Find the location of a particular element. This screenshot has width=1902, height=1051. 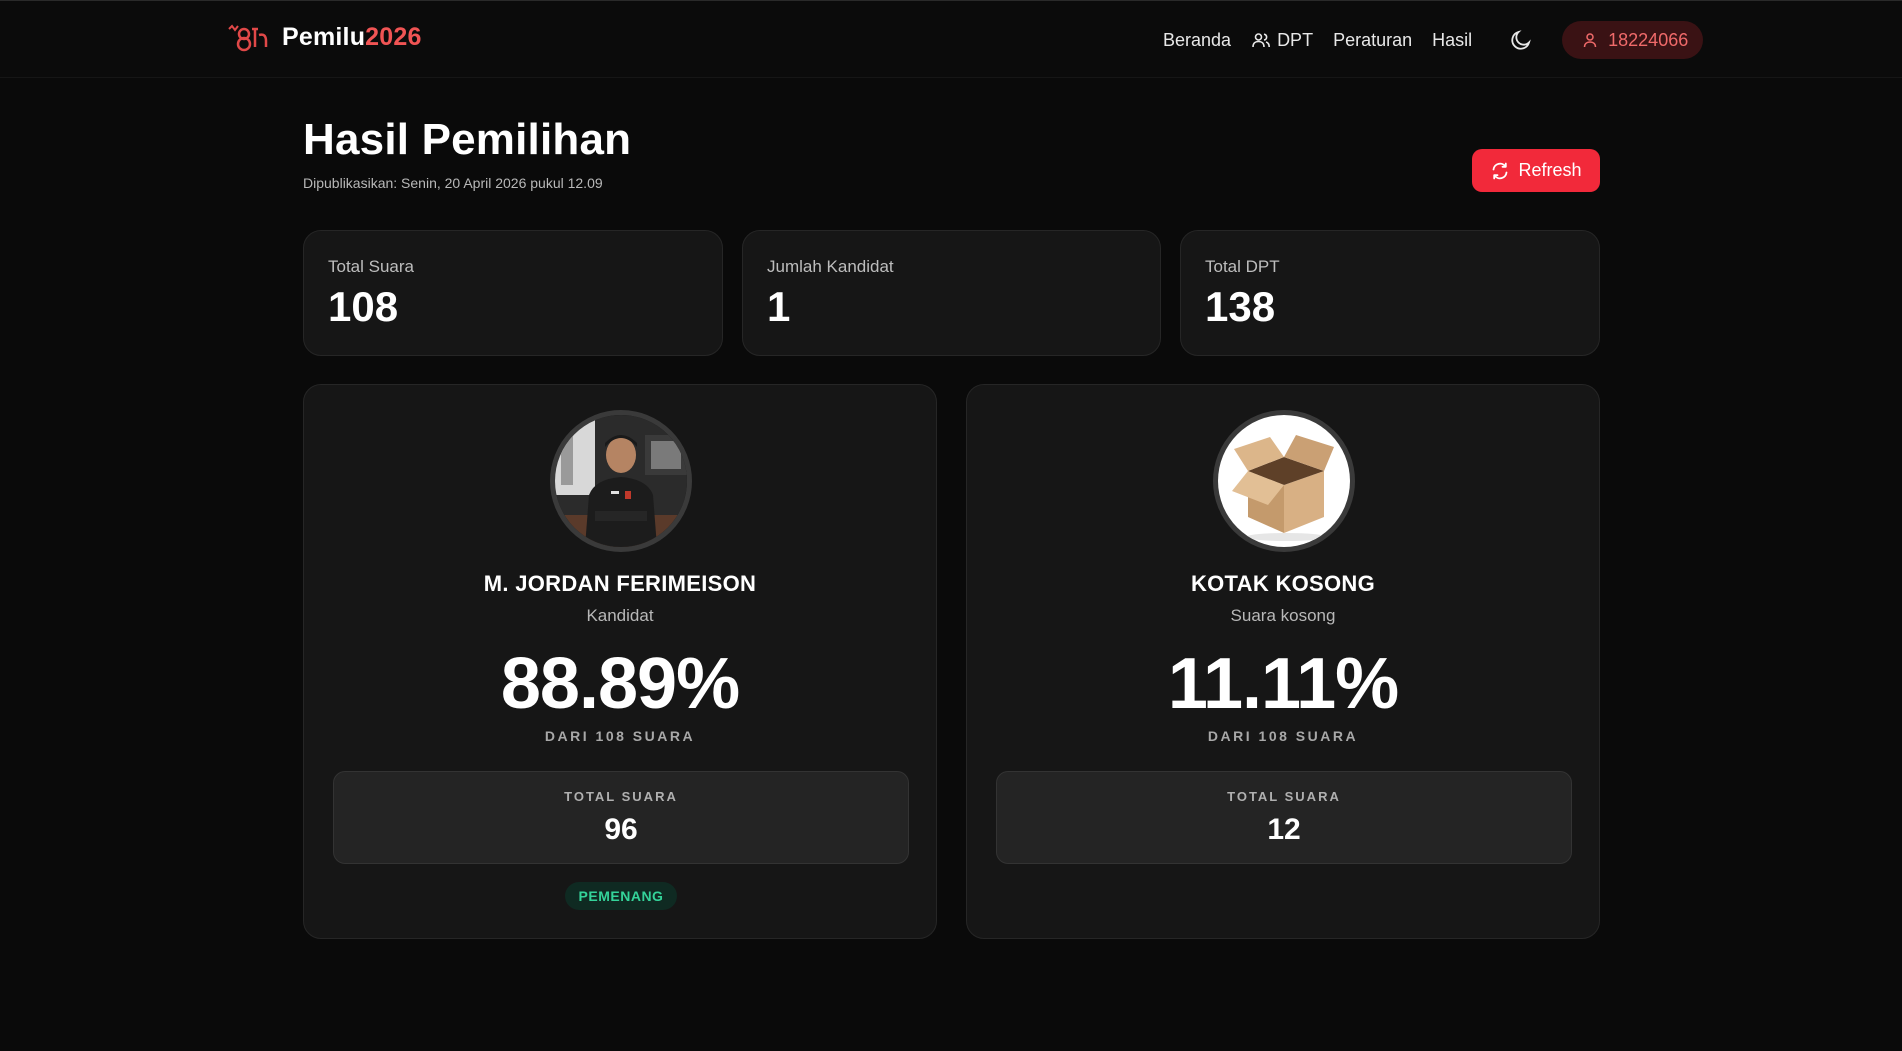

candidate-name: M. JORDAN FERIMEISON is located at coordinates (620, 583).